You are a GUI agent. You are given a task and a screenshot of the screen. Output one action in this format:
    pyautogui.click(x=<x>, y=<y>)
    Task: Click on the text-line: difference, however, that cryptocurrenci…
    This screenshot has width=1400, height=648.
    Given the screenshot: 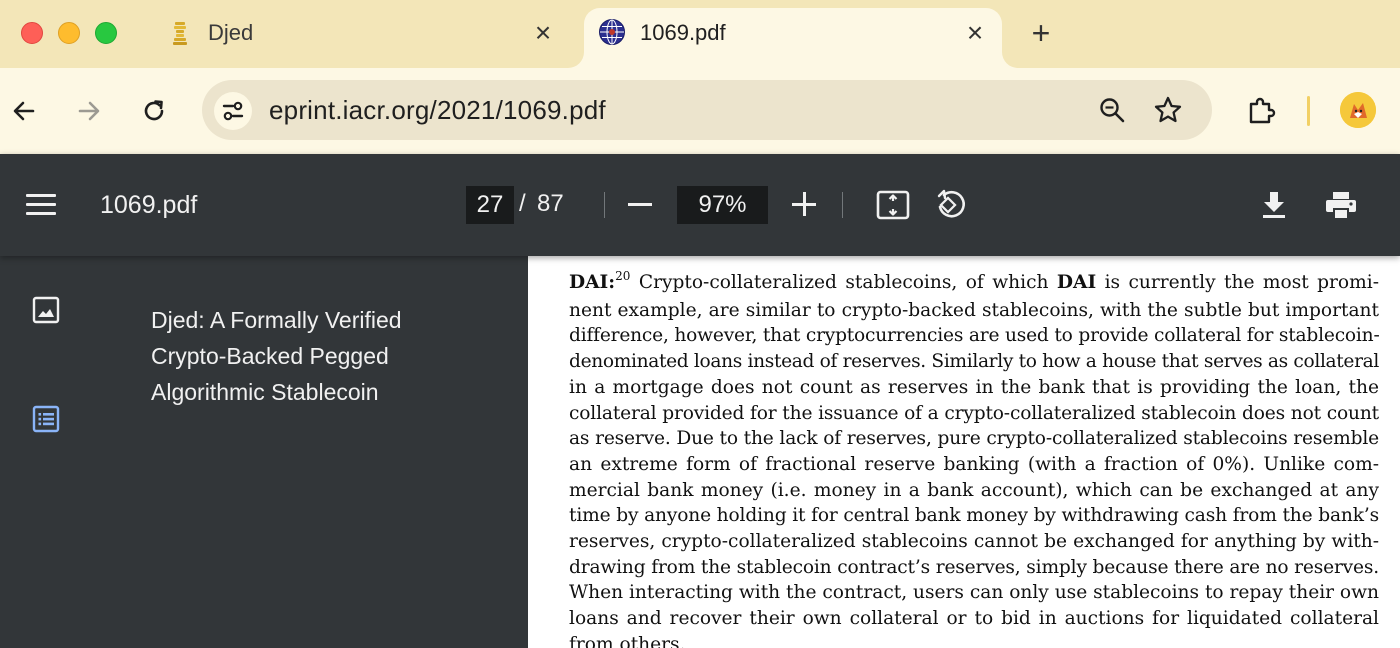 What is the action you would take?
    pyautogui.click(x=974, y=336)
    